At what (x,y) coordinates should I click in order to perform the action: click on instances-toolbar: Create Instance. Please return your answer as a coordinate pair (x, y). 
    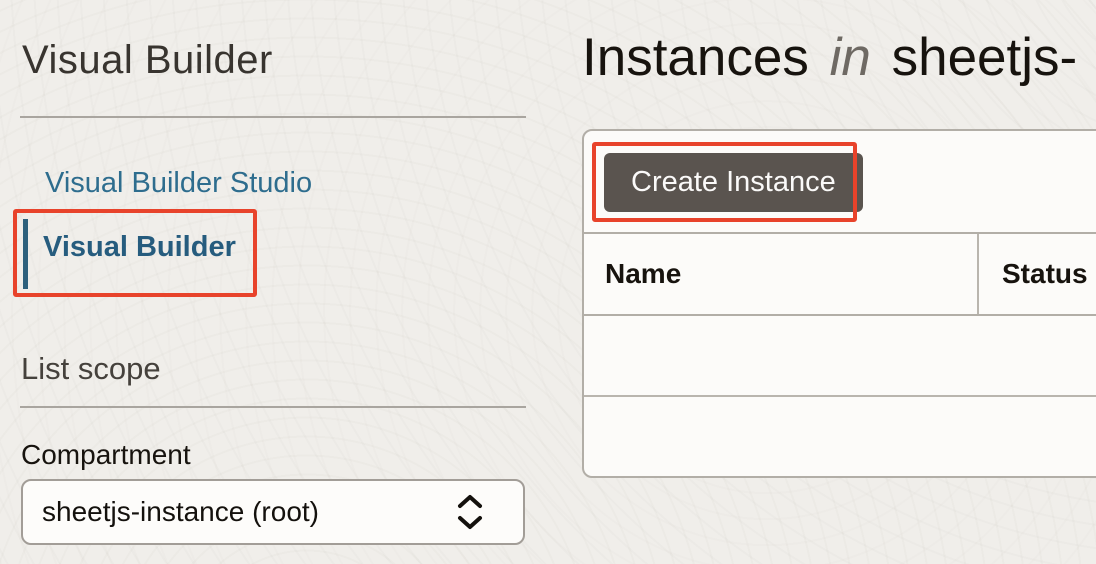
    Looking at the image, I should click on (840, 181).